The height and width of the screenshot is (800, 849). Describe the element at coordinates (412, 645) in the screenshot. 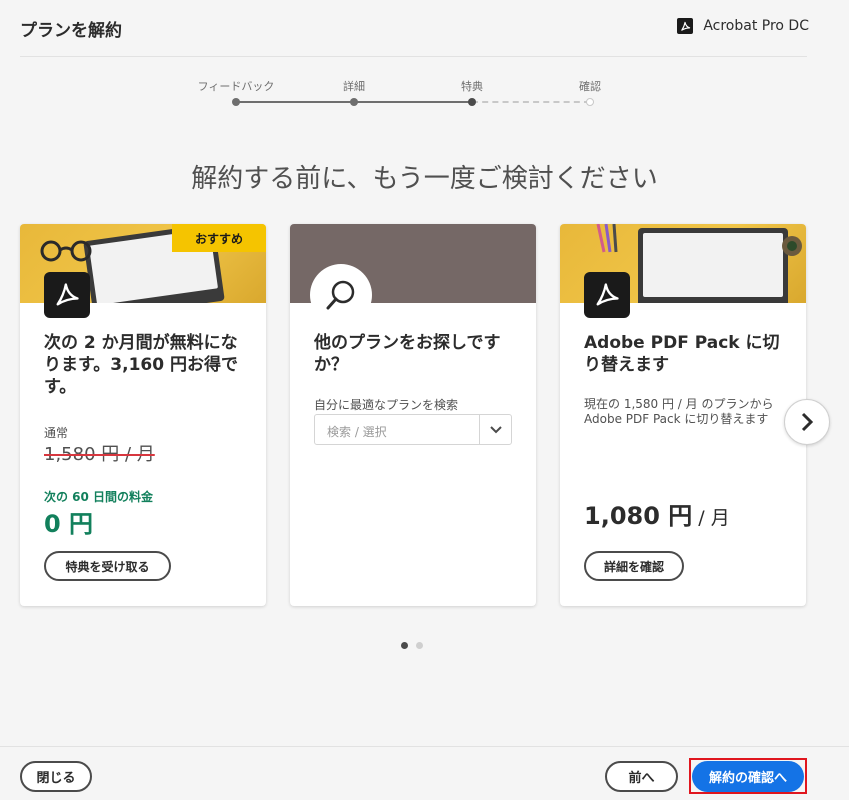

I see `carousel-pager` at that location.